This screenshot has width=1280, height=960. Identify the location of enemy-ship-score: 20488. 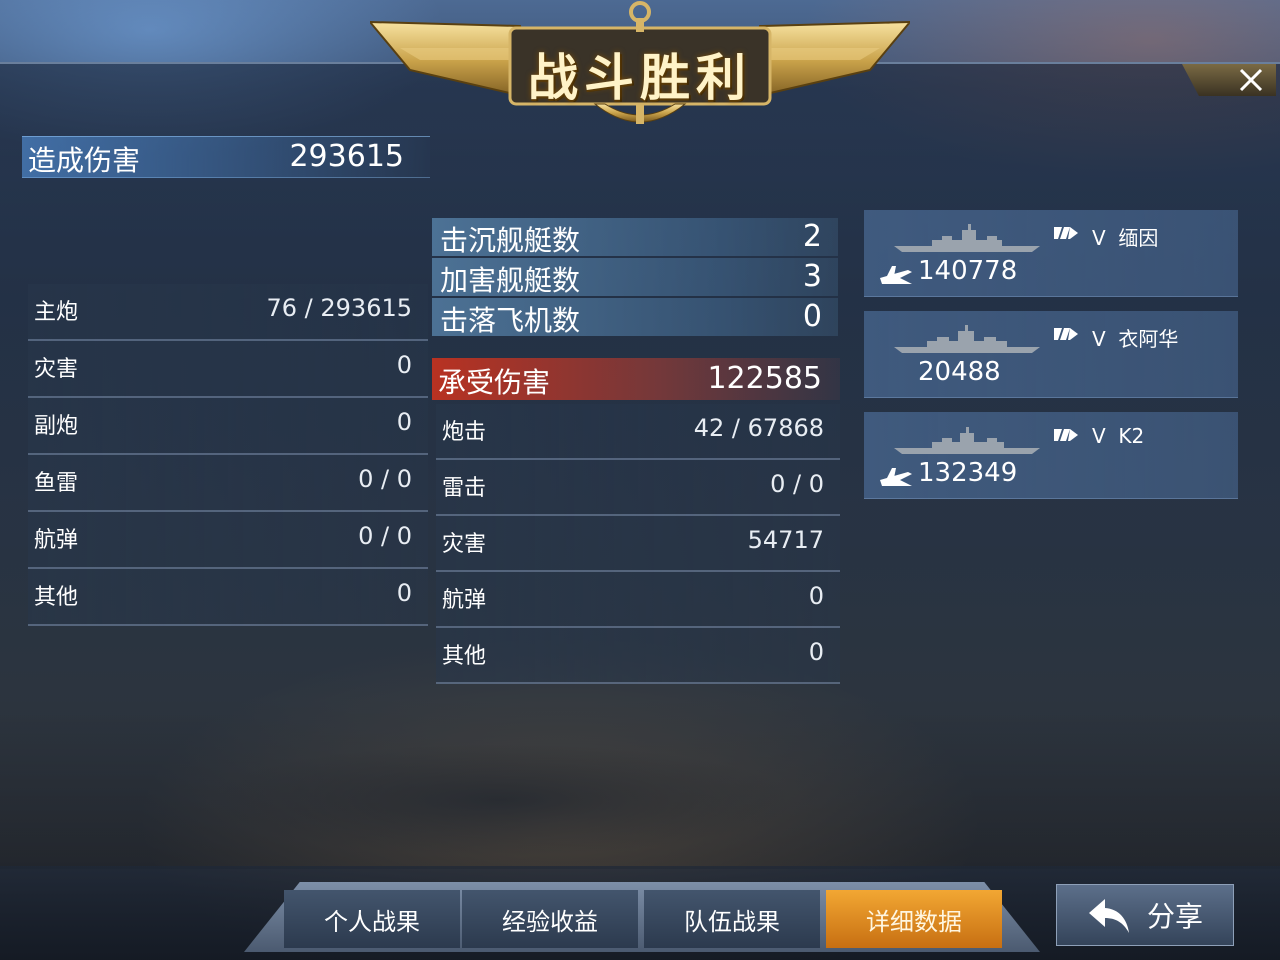
(959, 372).